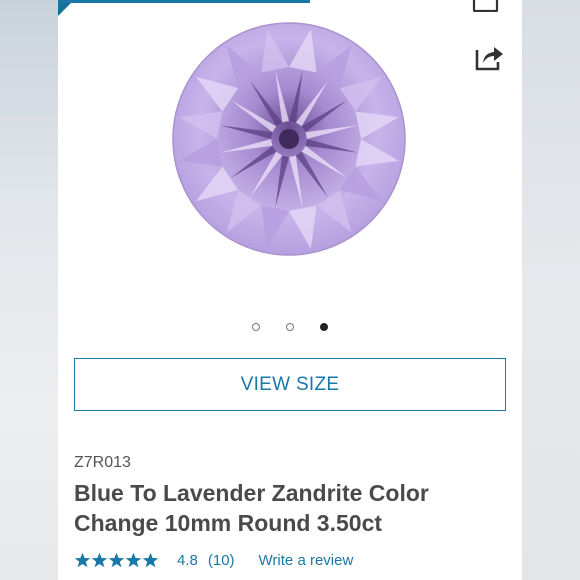  I want to click on gem-center, so click(289, 139).